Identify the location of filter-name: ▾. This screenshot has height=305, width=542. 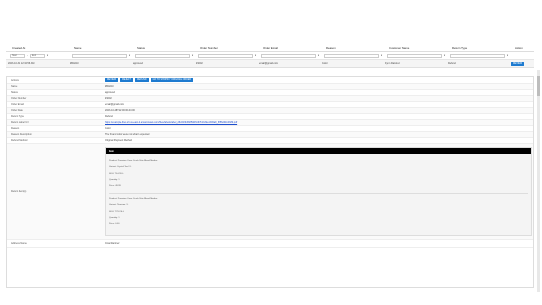
(99, 55).